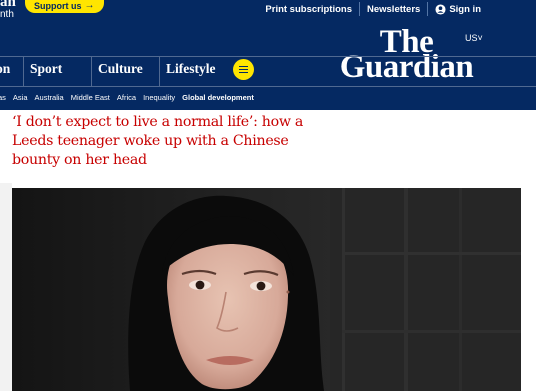 The image size is (536, 391). I want to click on support-us-button: Support us →, so click(64, 6).